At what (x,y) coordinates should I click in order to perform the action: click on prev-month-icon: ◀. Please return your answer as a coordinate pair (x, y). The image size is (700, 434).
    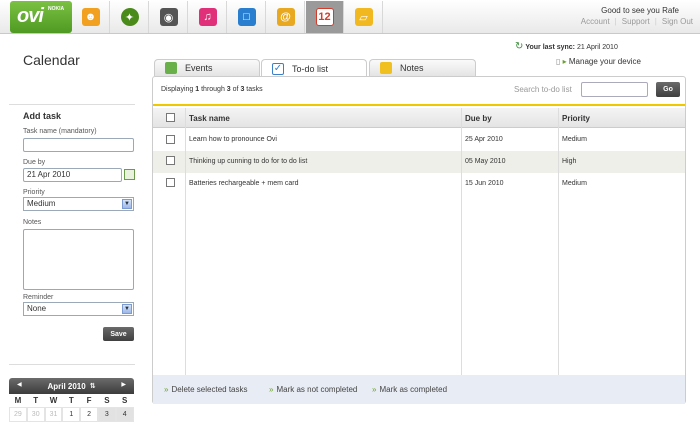
    Looking at the image, I should click on (19, 384).